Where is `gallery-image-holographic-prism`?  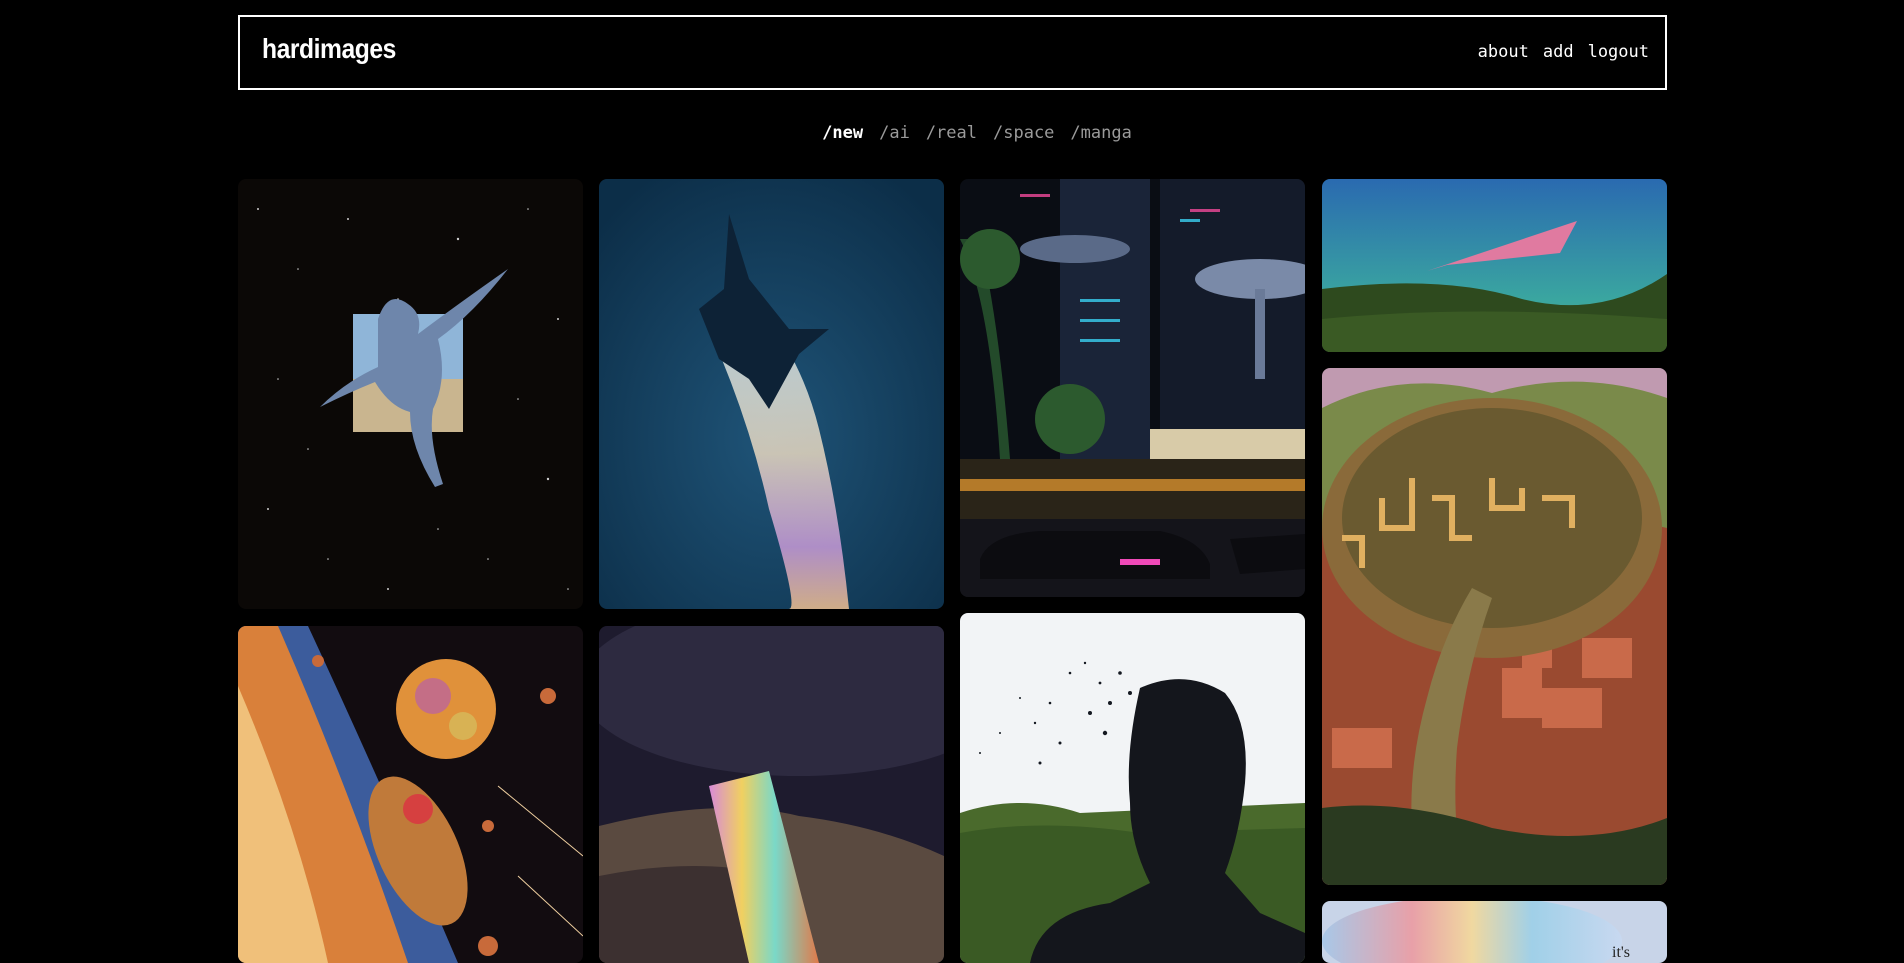 gallery-image-holographic-prism is located at coordinates (771, 794).